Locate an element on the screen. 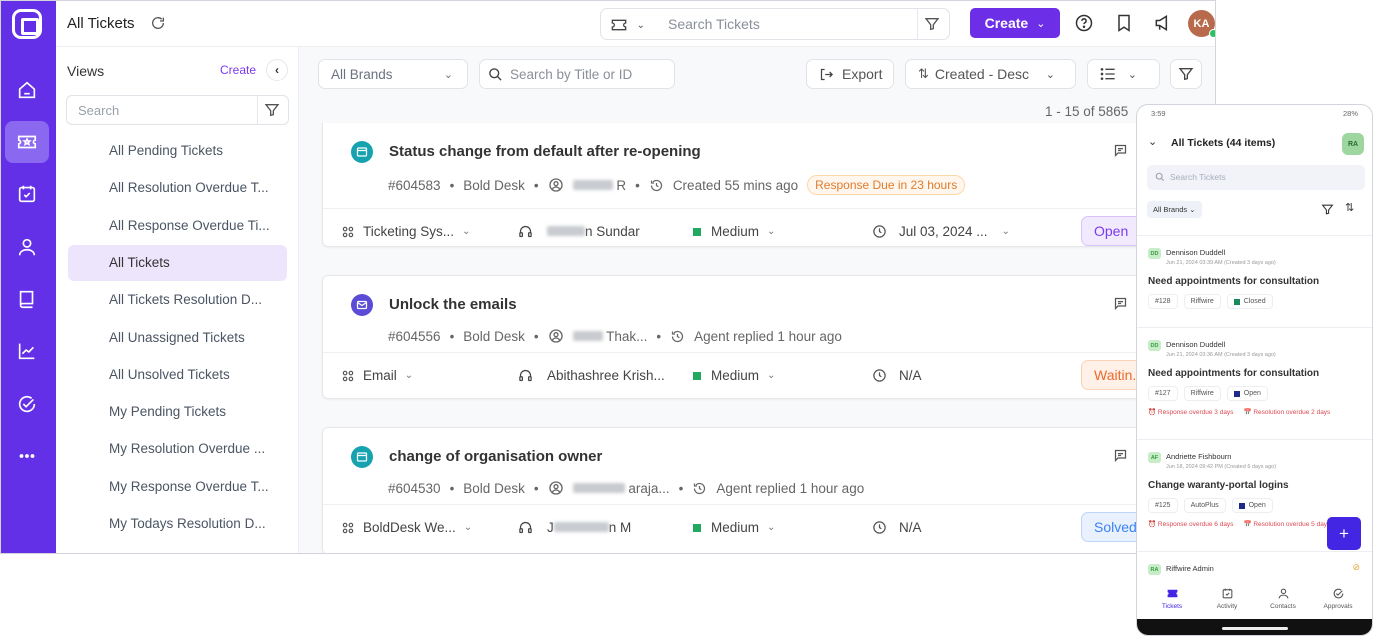 The width and height of the screenshot is (1379, 636). mobile-contact-name: Andriette Fishbourn is located at coordinates (1199, 456).